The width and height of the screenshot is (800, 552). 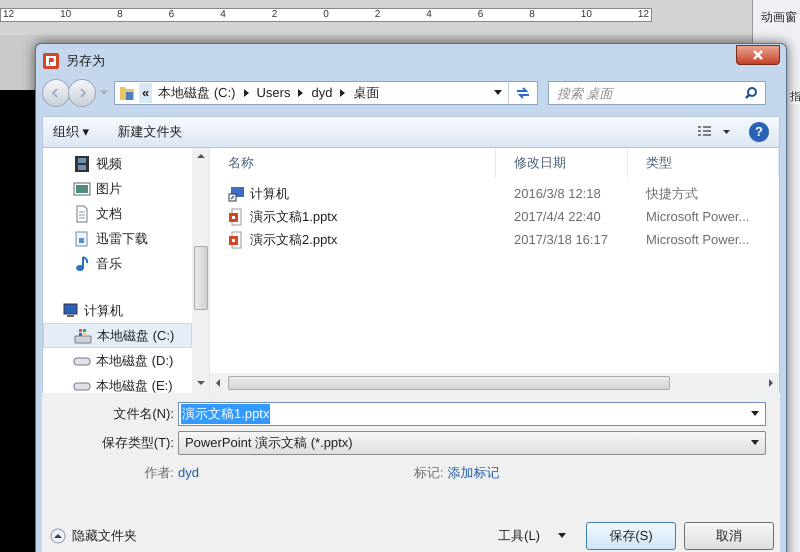 What do you see at coordinates (366, 93) in the screenshot?
I see `breadcrumb: 桌面` at bounding box center [366, 93].